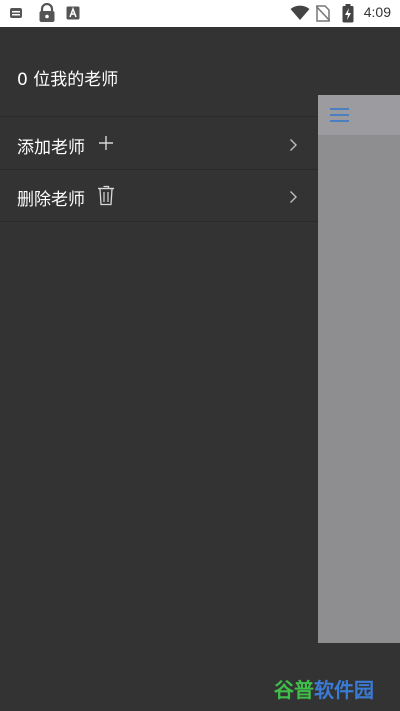 The width and height of the screenshot is (400, 711). What do you see at coordinates (106, 145) in the screenshot?
I see `plus-icon` at bounding box center [106, 145].